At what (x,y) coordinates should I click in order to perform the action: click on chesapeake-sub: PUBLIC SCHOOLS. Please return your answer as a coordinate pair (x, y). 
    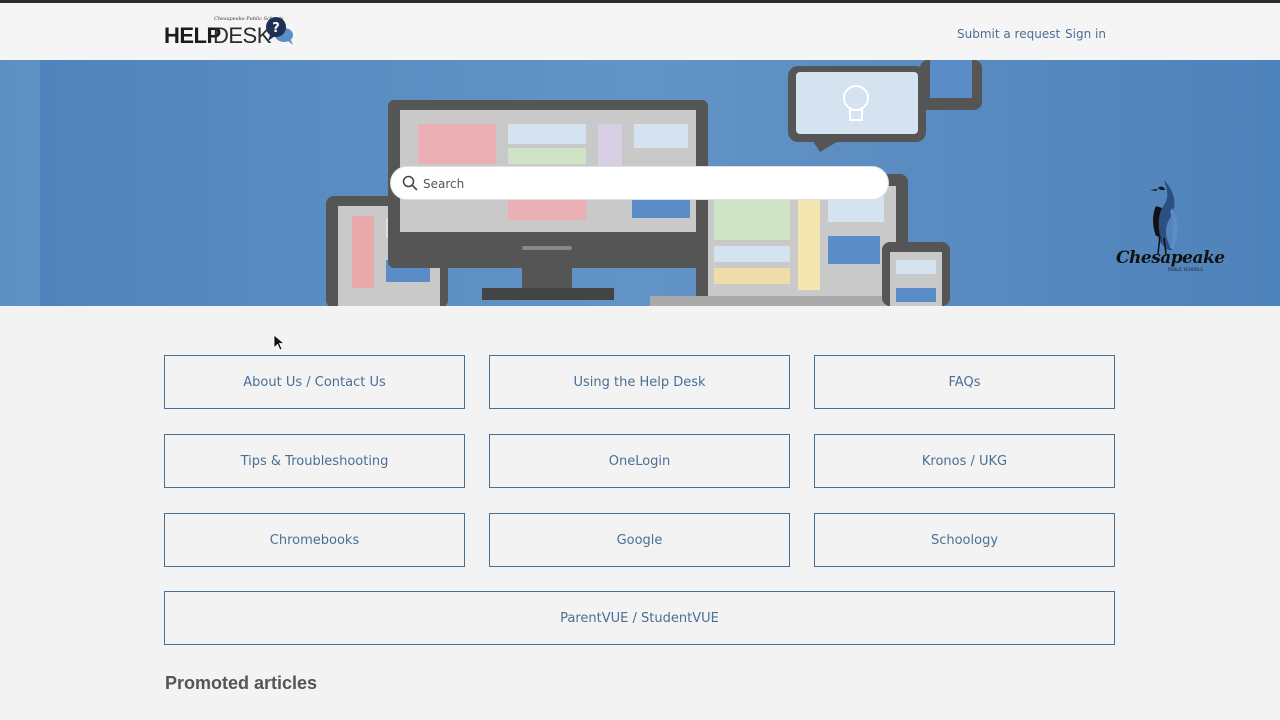
    Looking at the image, I should click on (1185, 269).